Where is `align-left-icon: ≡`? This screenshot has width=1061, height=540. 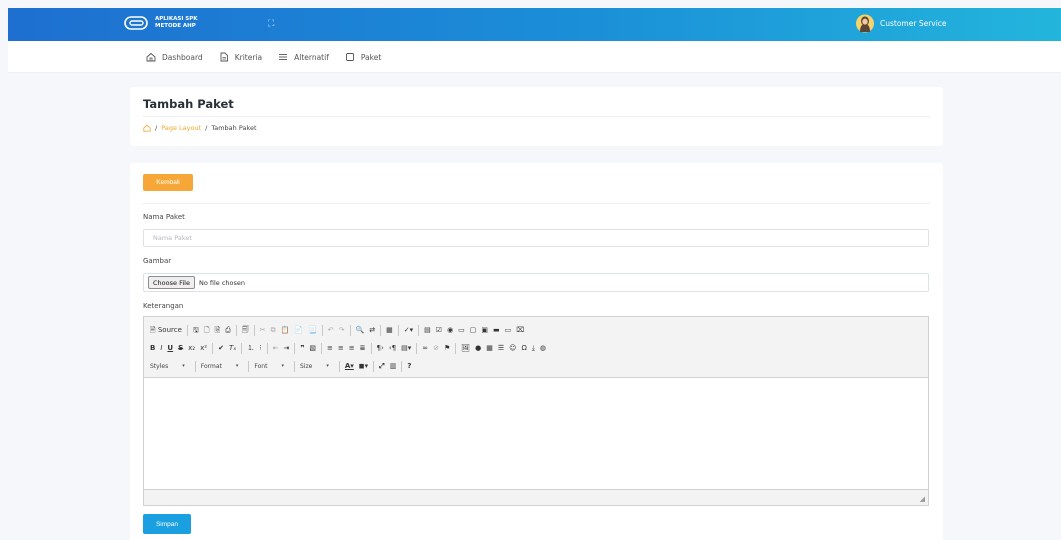 align-left-icon: ≡ is located at coordinates (330, 348).